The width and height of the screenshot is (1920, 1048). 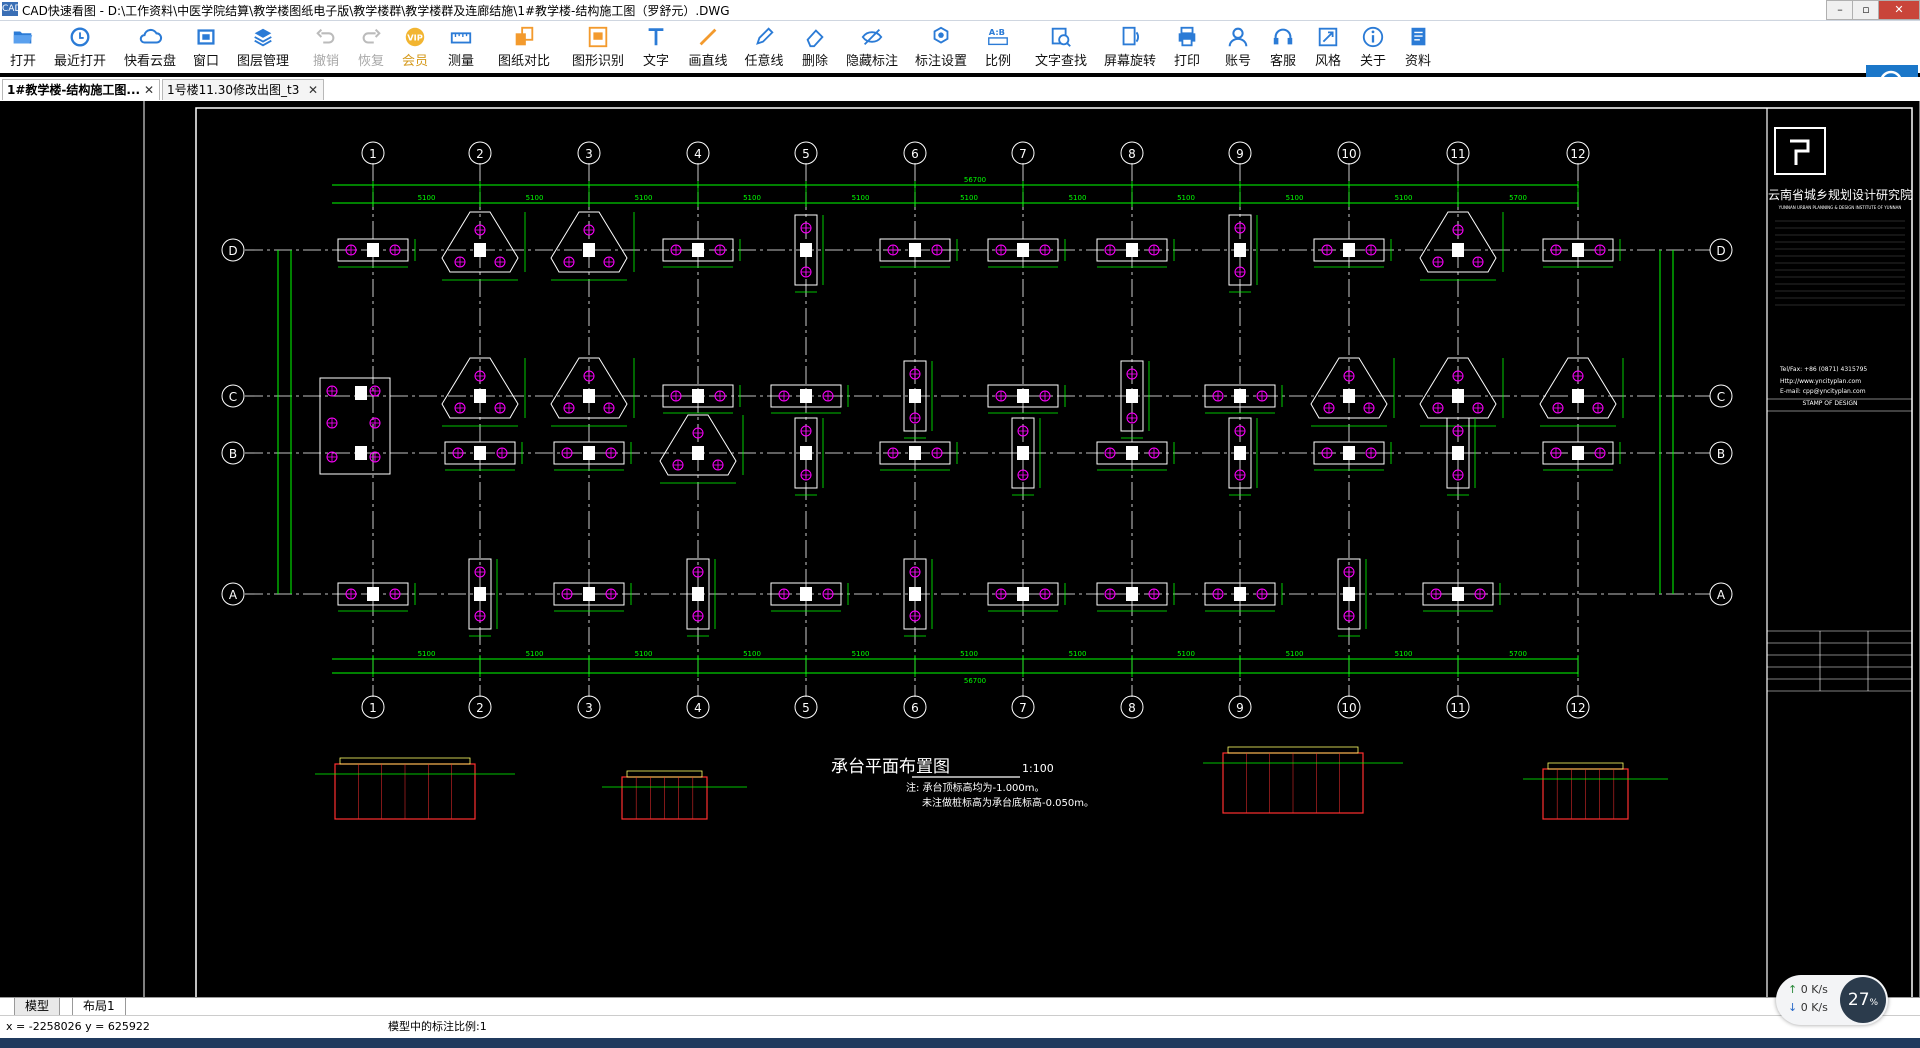 What do you see at coordinates (708, 48) in the screenshot?
I see `toolbar-button-line: 画直线` at bounding box center [708, 48].